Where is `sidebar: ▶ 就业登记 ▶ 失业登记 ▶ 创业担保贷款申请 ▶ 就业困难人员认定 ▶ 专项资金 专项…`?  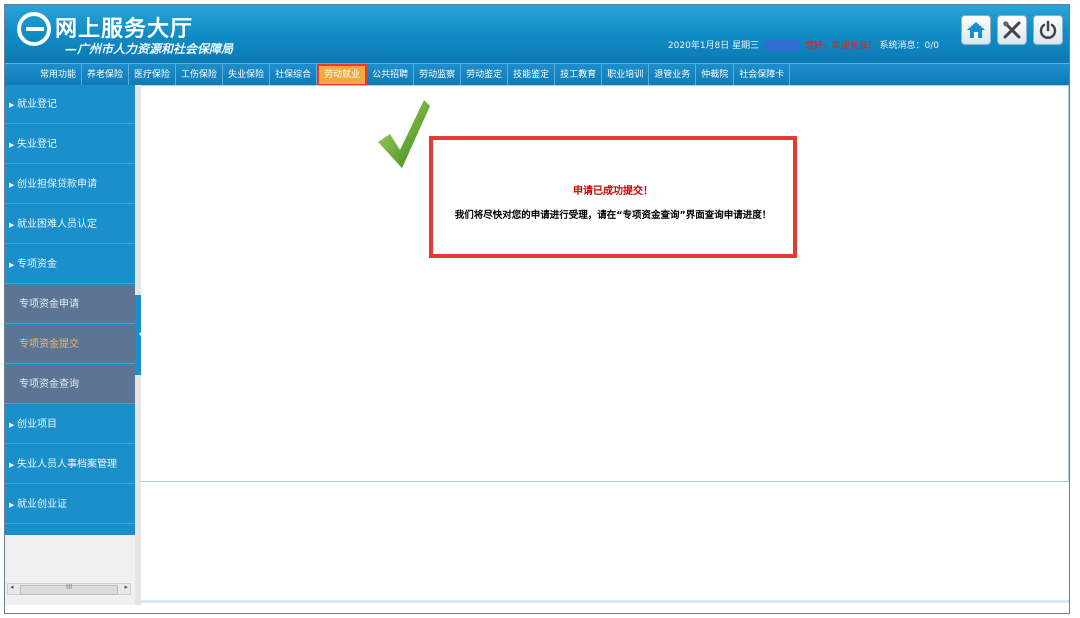 sidebar: ▶ 就业登记 ▶ 失业登记 ▶ 创业担保贷款申请 ▶ 就业困难人员认定 ▶ 专项资金 专项… is located at coordinates (70, 310).